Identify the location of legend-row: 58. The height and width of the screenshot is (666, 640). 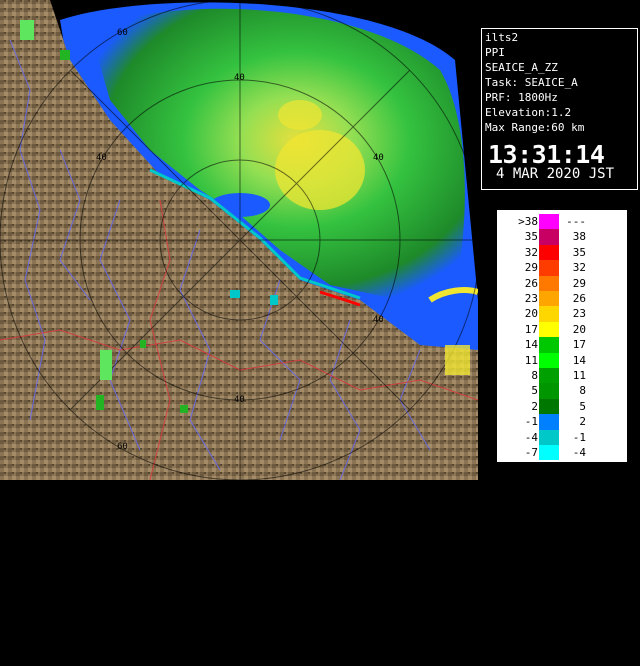
(562, 391).